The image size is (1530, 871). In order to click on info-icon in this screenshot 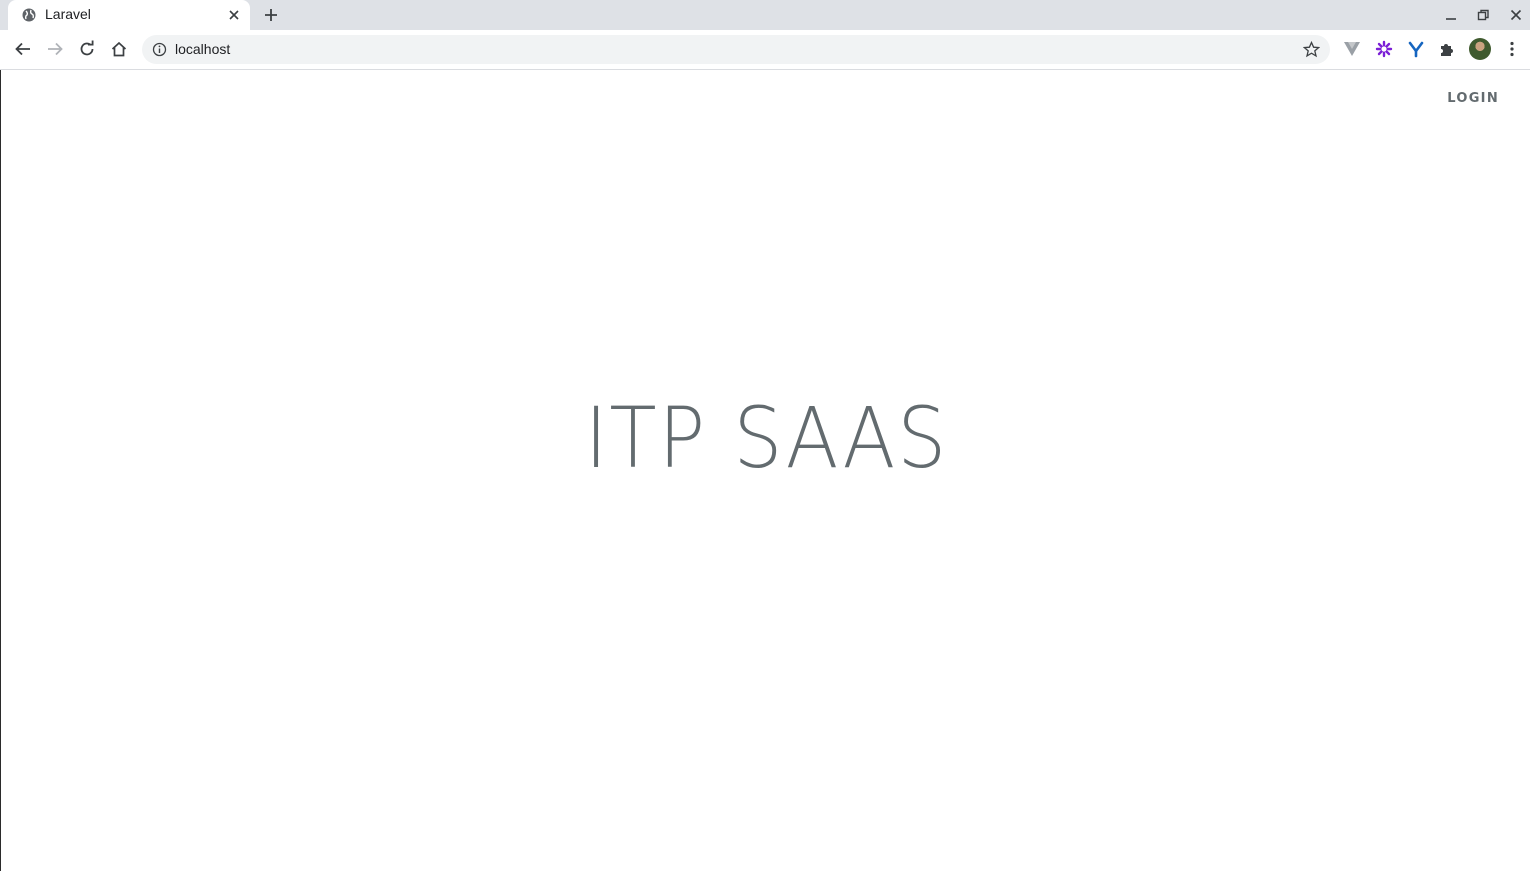, I will do `click(159, 49)`.